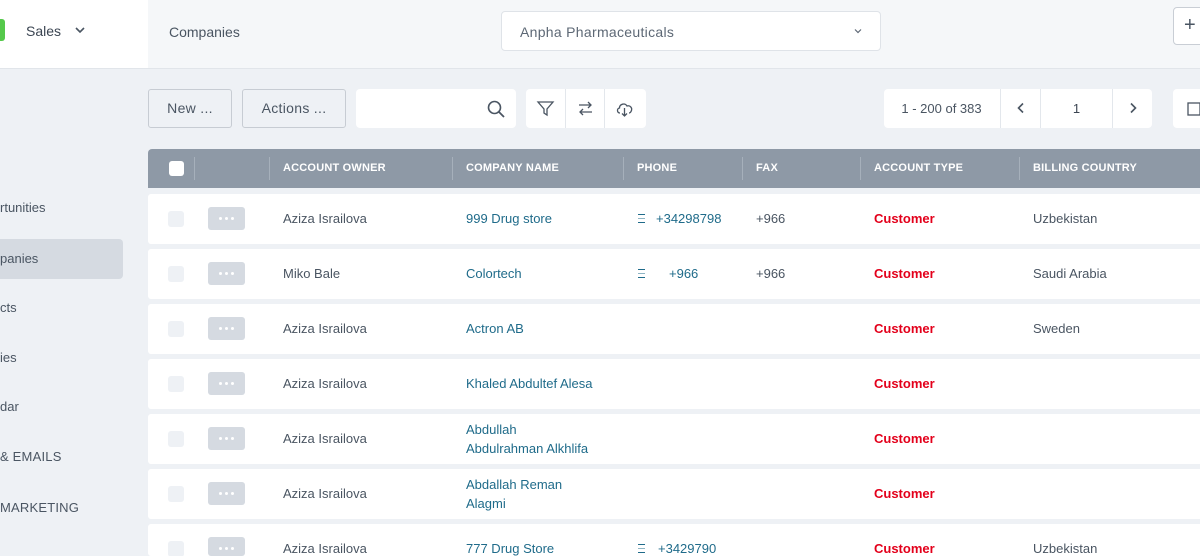 The height and width of the screenshot is (556, 1200). Describe the element at coordinates (61, 407) in the screenshot. I see `sidebar-item-calendar: dar` at that location.